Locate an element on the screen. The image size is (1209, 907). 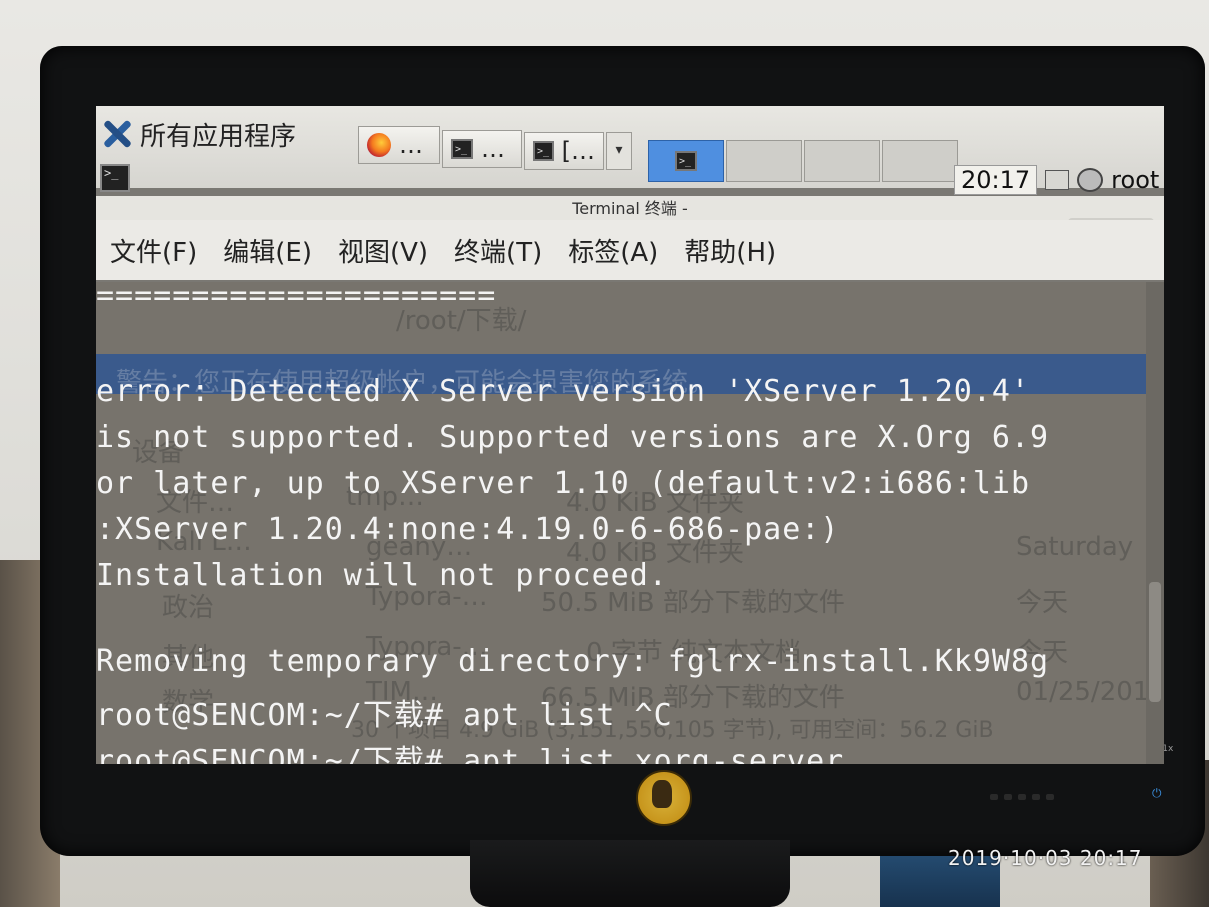
xfce-logo-icon is located at coordinates (117, 134).